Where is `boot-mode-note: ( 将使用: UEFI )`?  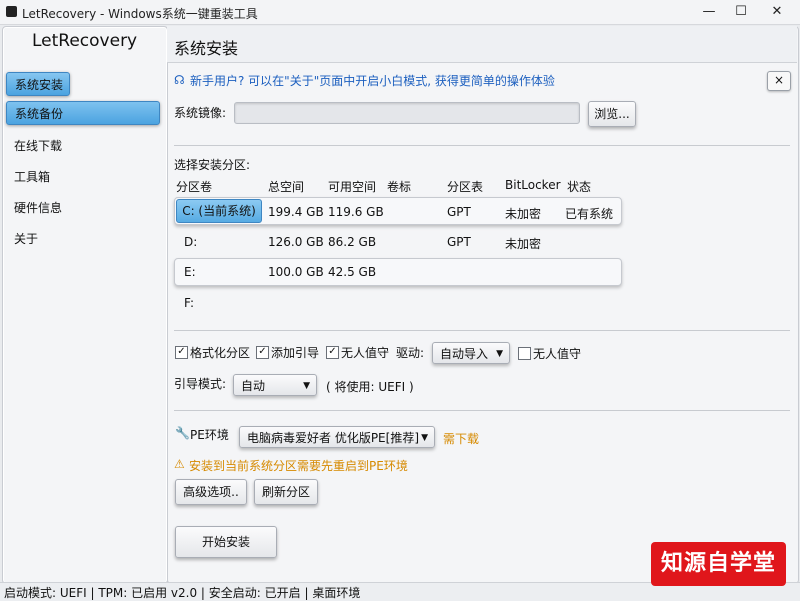 boot-mode-note: ( 将使用: UEFI ) is located at coordinates (370, 387).